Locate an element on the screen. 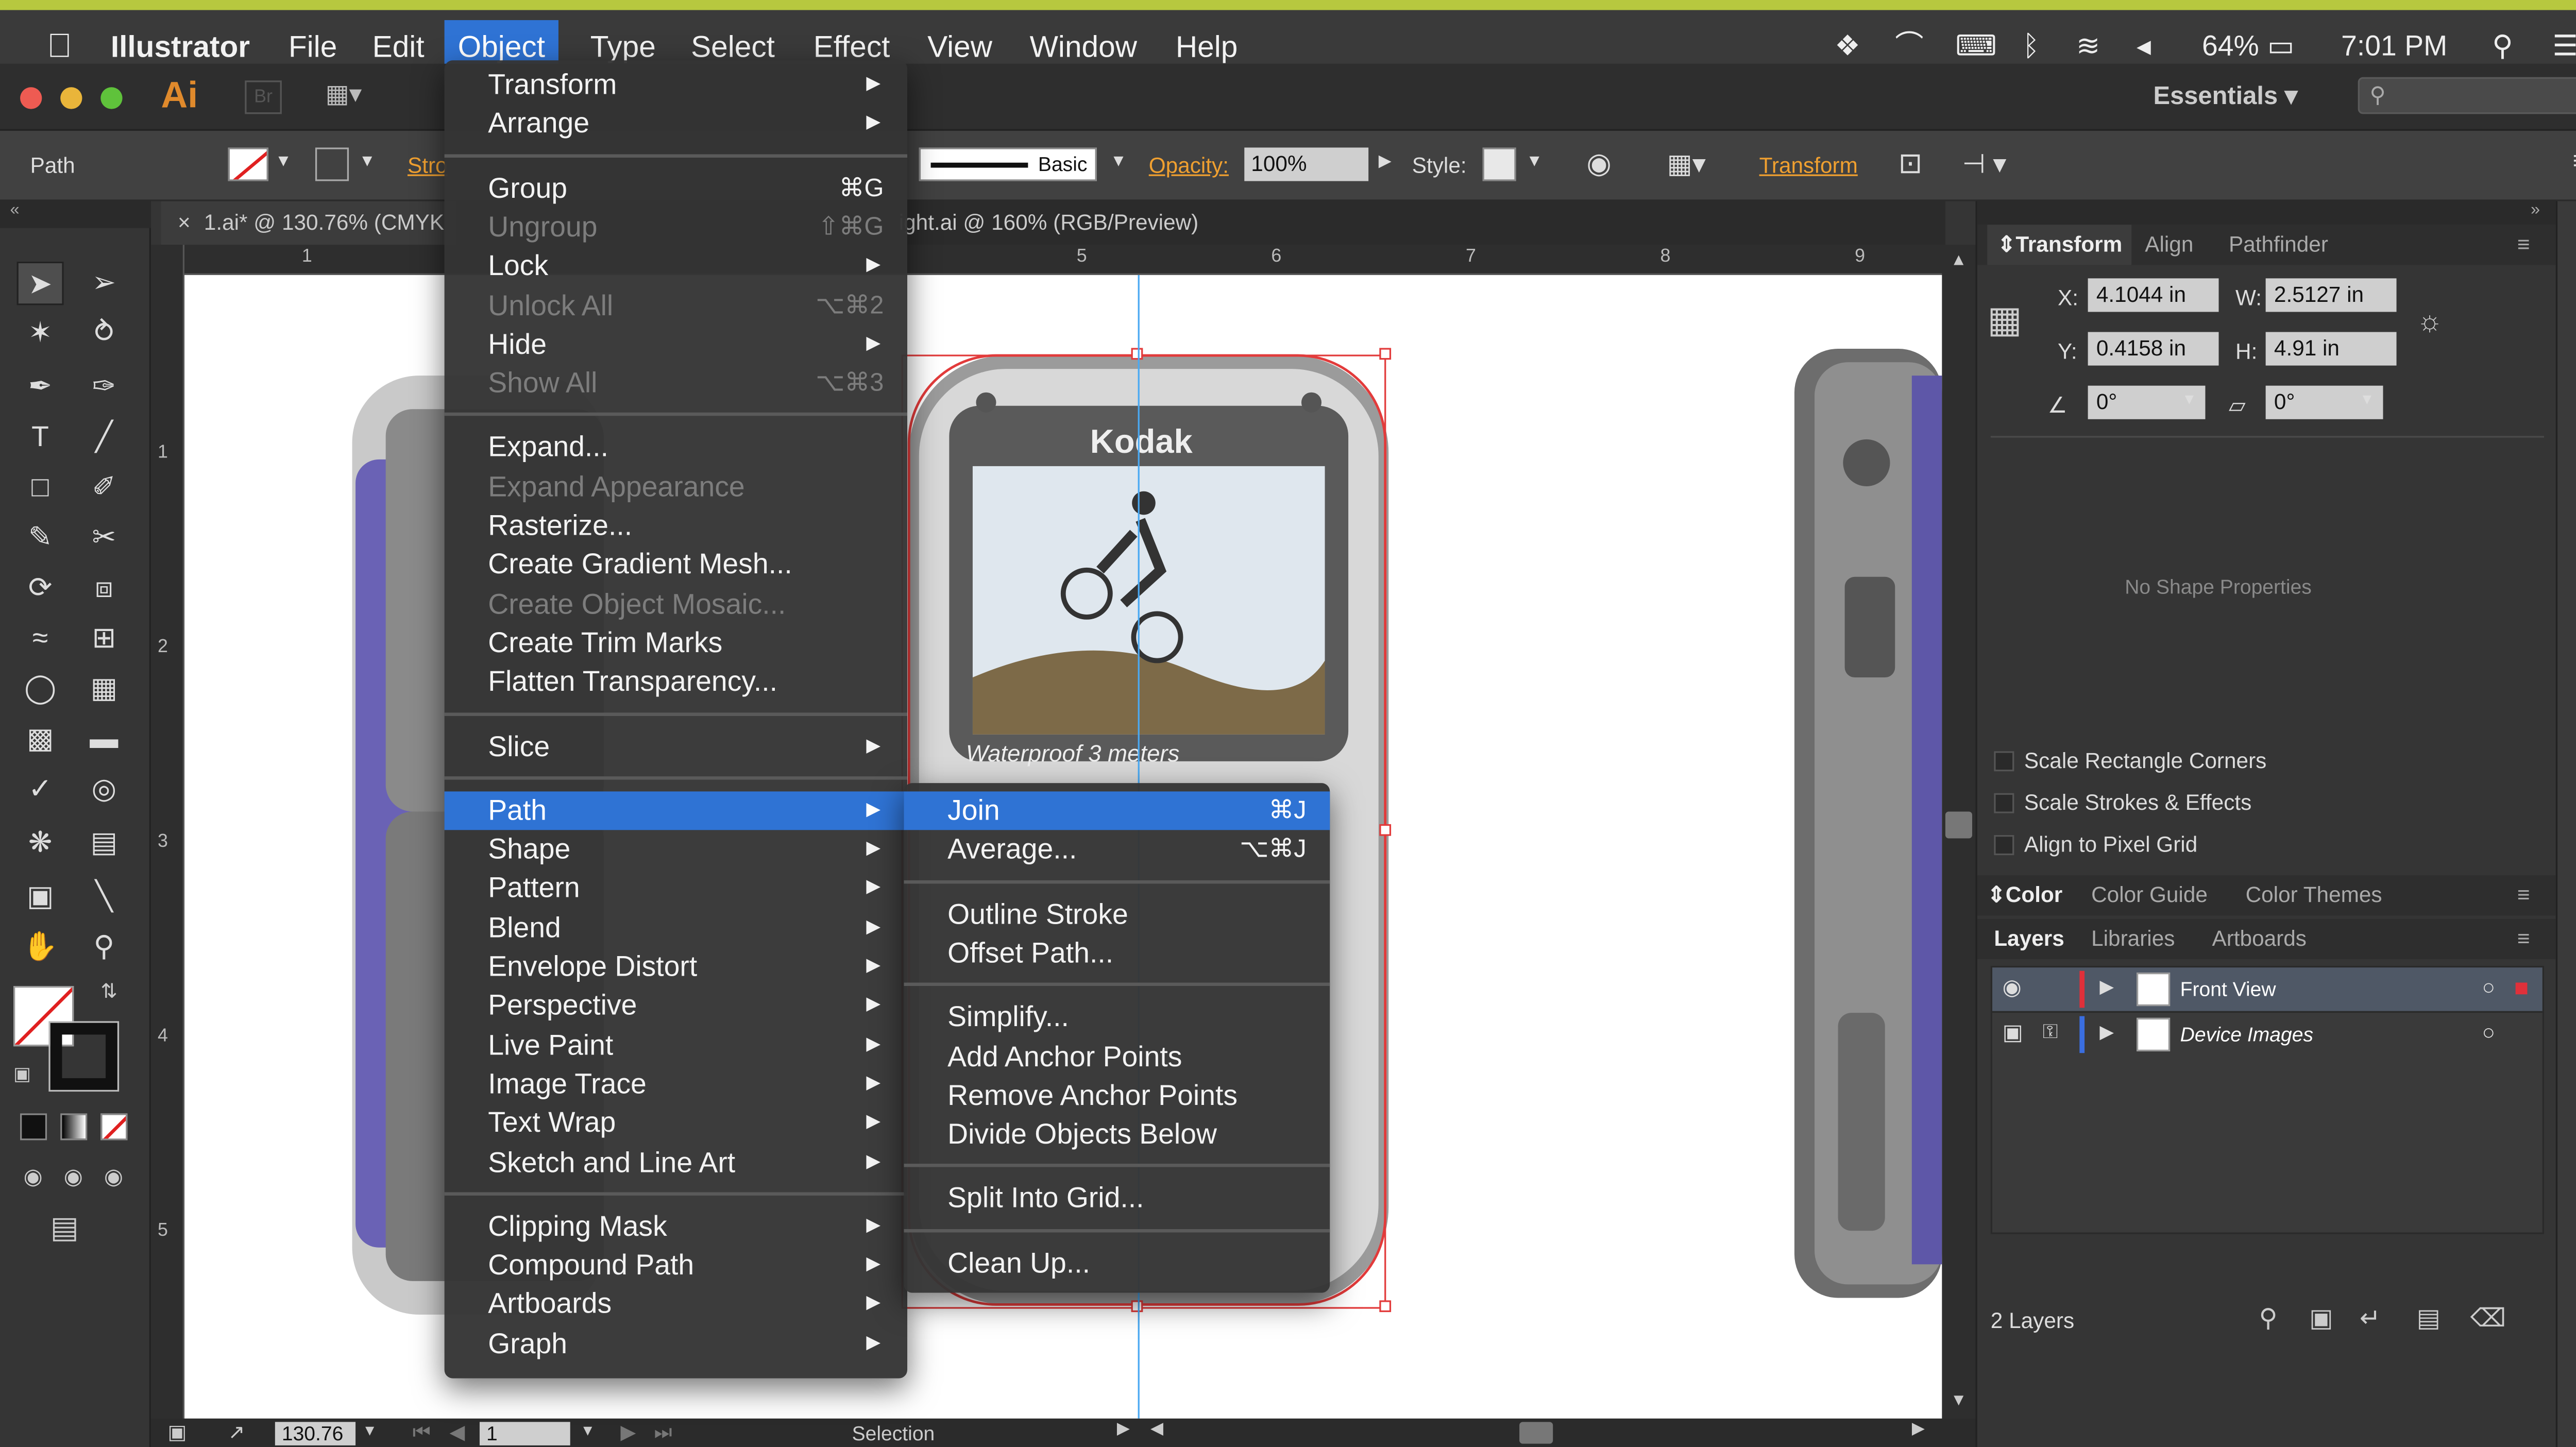  tab-libraries: Libraries is located at coordinates (2133, 939).